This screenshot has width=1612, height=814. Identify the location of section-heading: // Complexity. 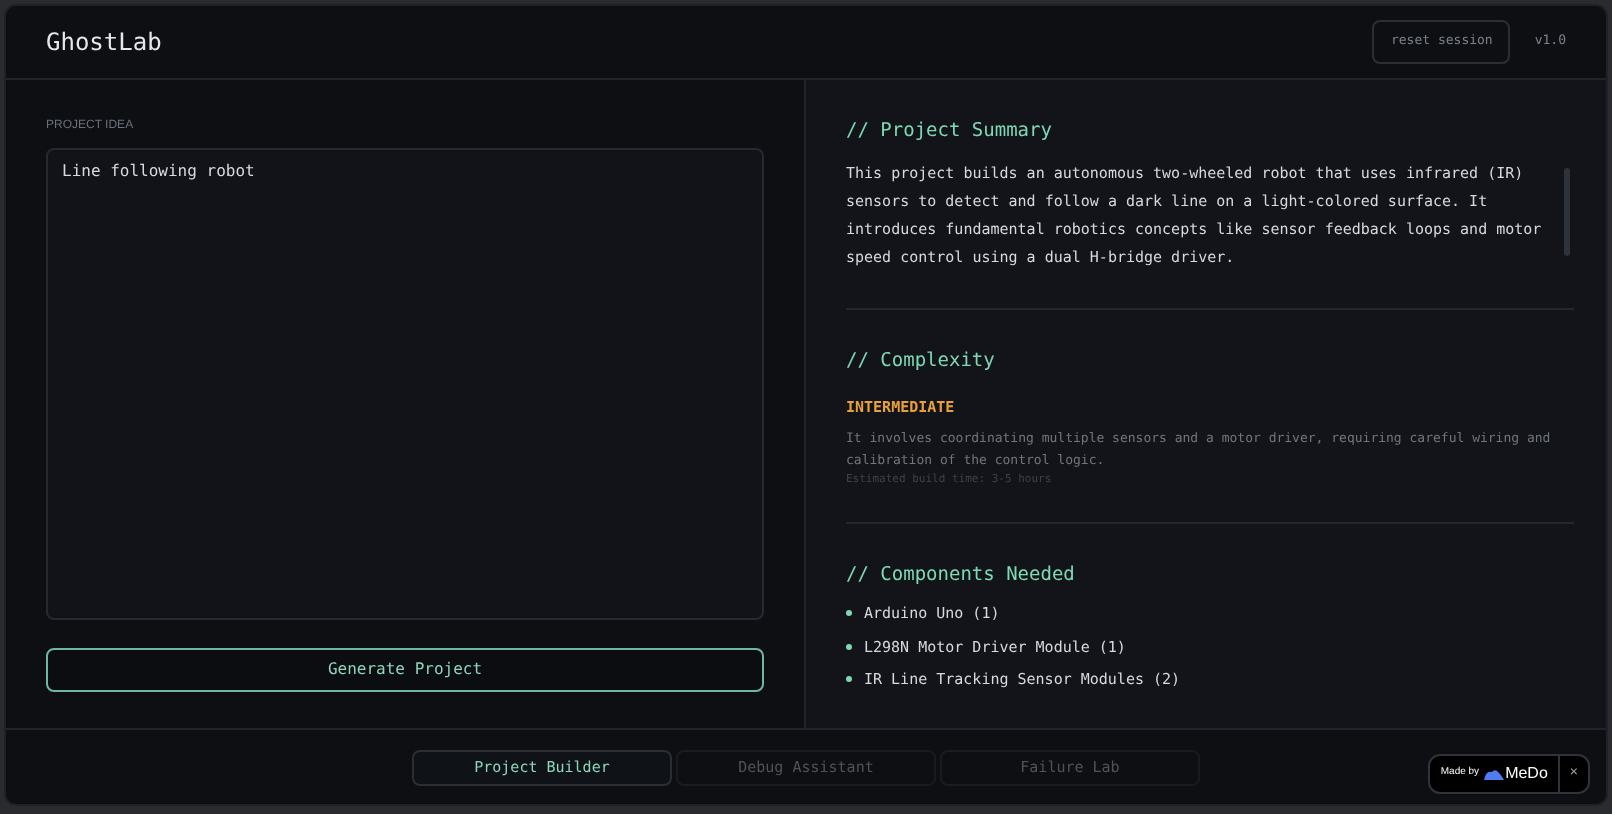
(921, 362).